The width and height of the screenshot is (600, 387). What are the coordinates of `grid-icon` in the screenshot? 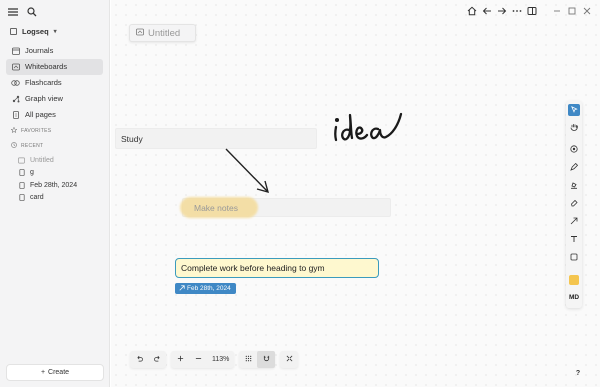 It's located at (248, 359).